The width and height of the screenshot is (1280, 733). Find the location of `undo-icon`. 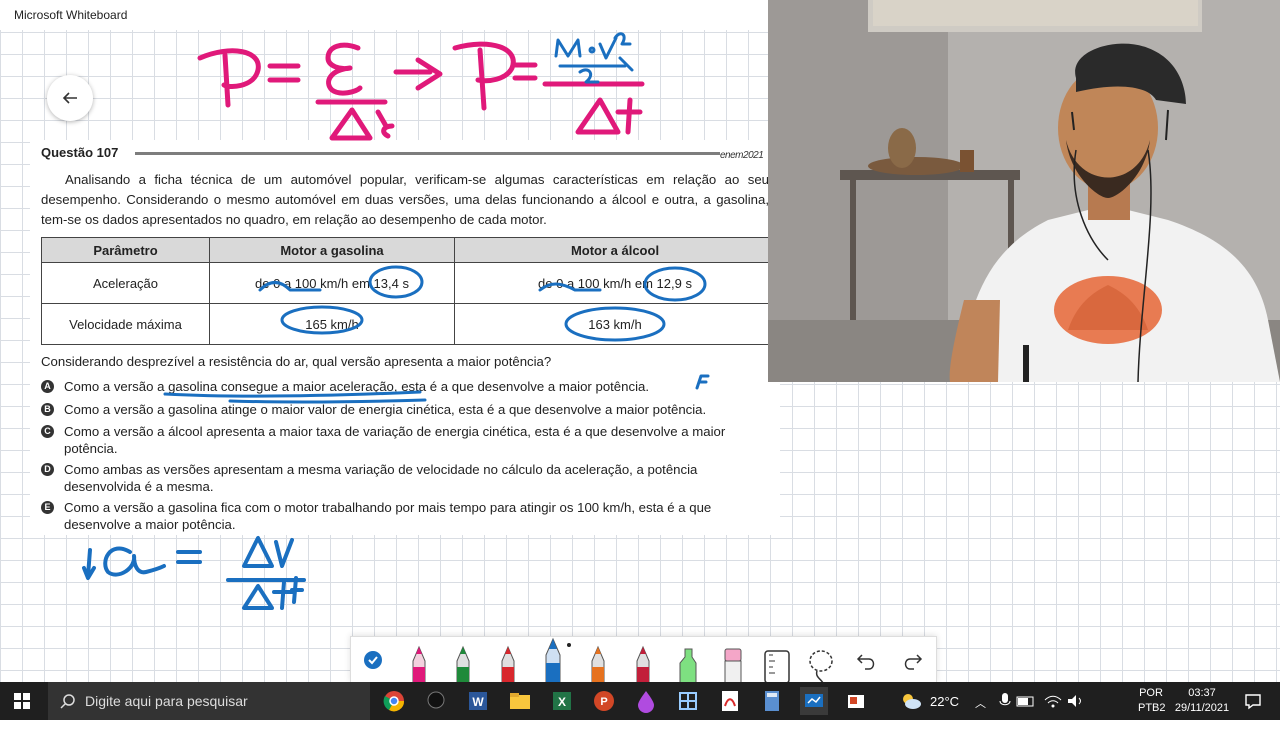

undo-icon is located at coordinates (865, 662).